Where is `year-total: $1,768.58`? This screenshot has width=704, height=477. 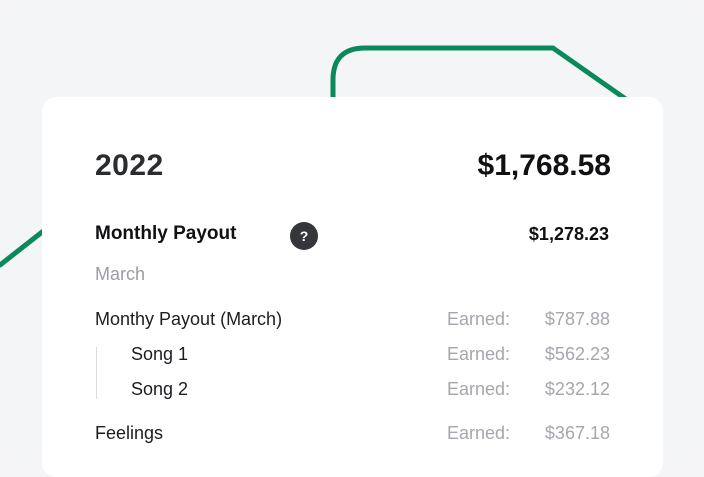 year-total: $1,768.58 is located at coordinates (544, 165).